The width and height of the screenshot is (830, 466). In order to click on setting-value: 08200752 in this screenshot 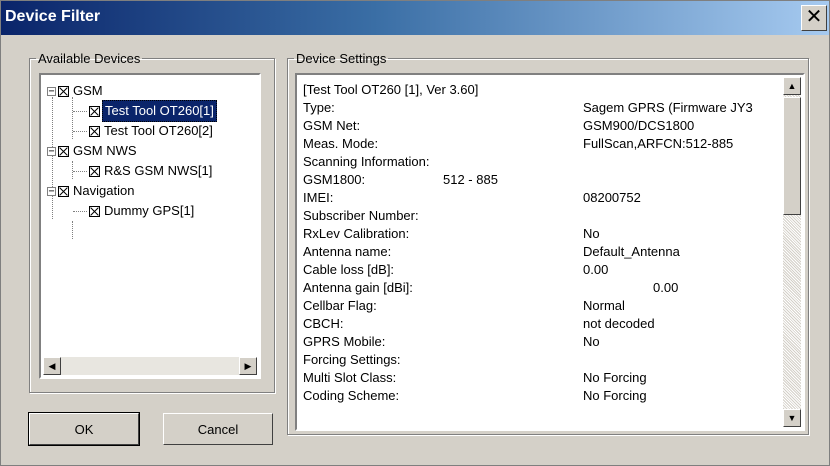, I will do `click(612, 197)`.